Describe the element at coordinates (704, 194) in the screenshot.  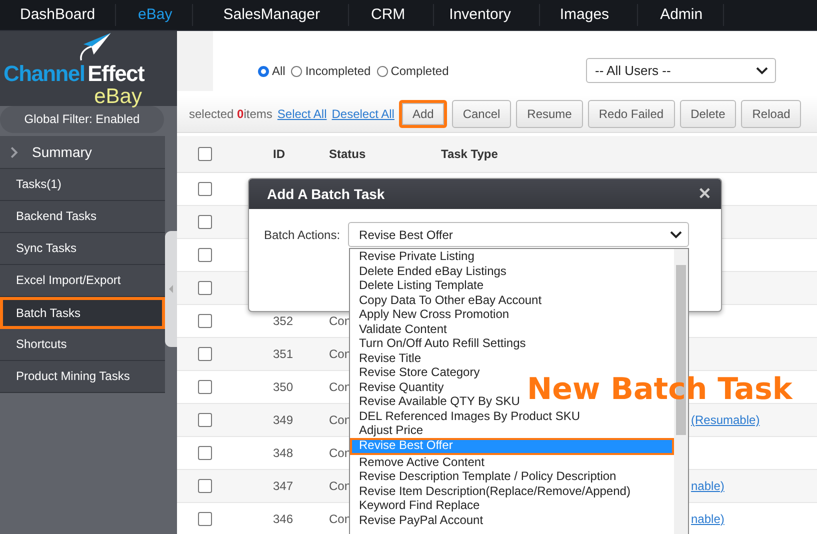
I see `close-button: ✕` at that location.